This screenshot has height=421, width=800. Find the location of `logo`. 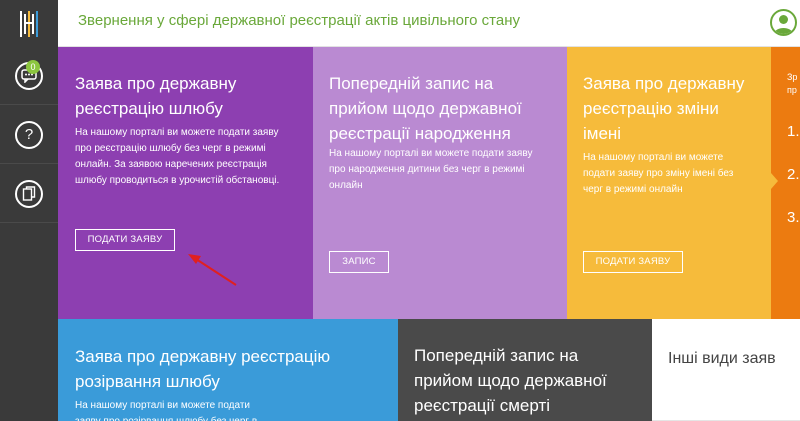

logo is located at coordinates (29, 23).